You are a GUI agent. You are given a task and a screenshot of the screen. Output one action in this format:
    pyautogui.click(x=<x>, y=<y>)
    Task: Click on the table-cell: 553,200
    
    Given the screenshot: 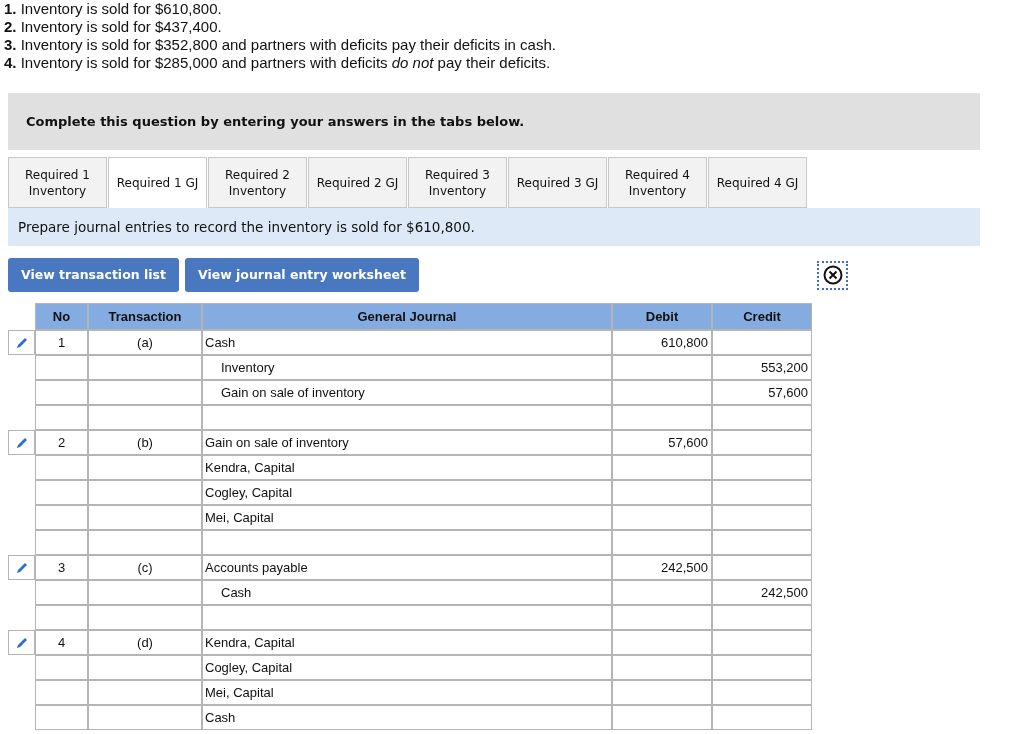 What is the action you would take?
    pyautogui.click(x=762, y=367)
    